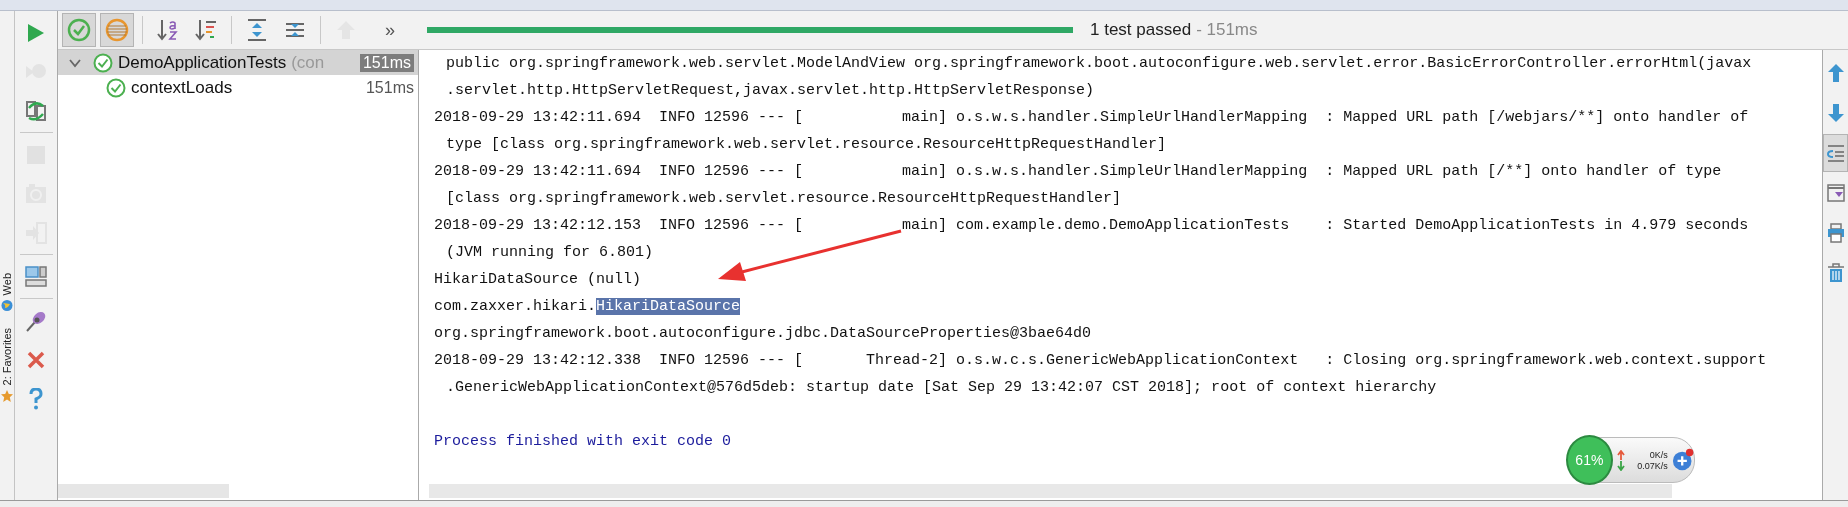 This screenshot has width=1848, height=507. Describe the element at coordinates (7, 306) in the screenshot. I see `globe-icon` at that location.